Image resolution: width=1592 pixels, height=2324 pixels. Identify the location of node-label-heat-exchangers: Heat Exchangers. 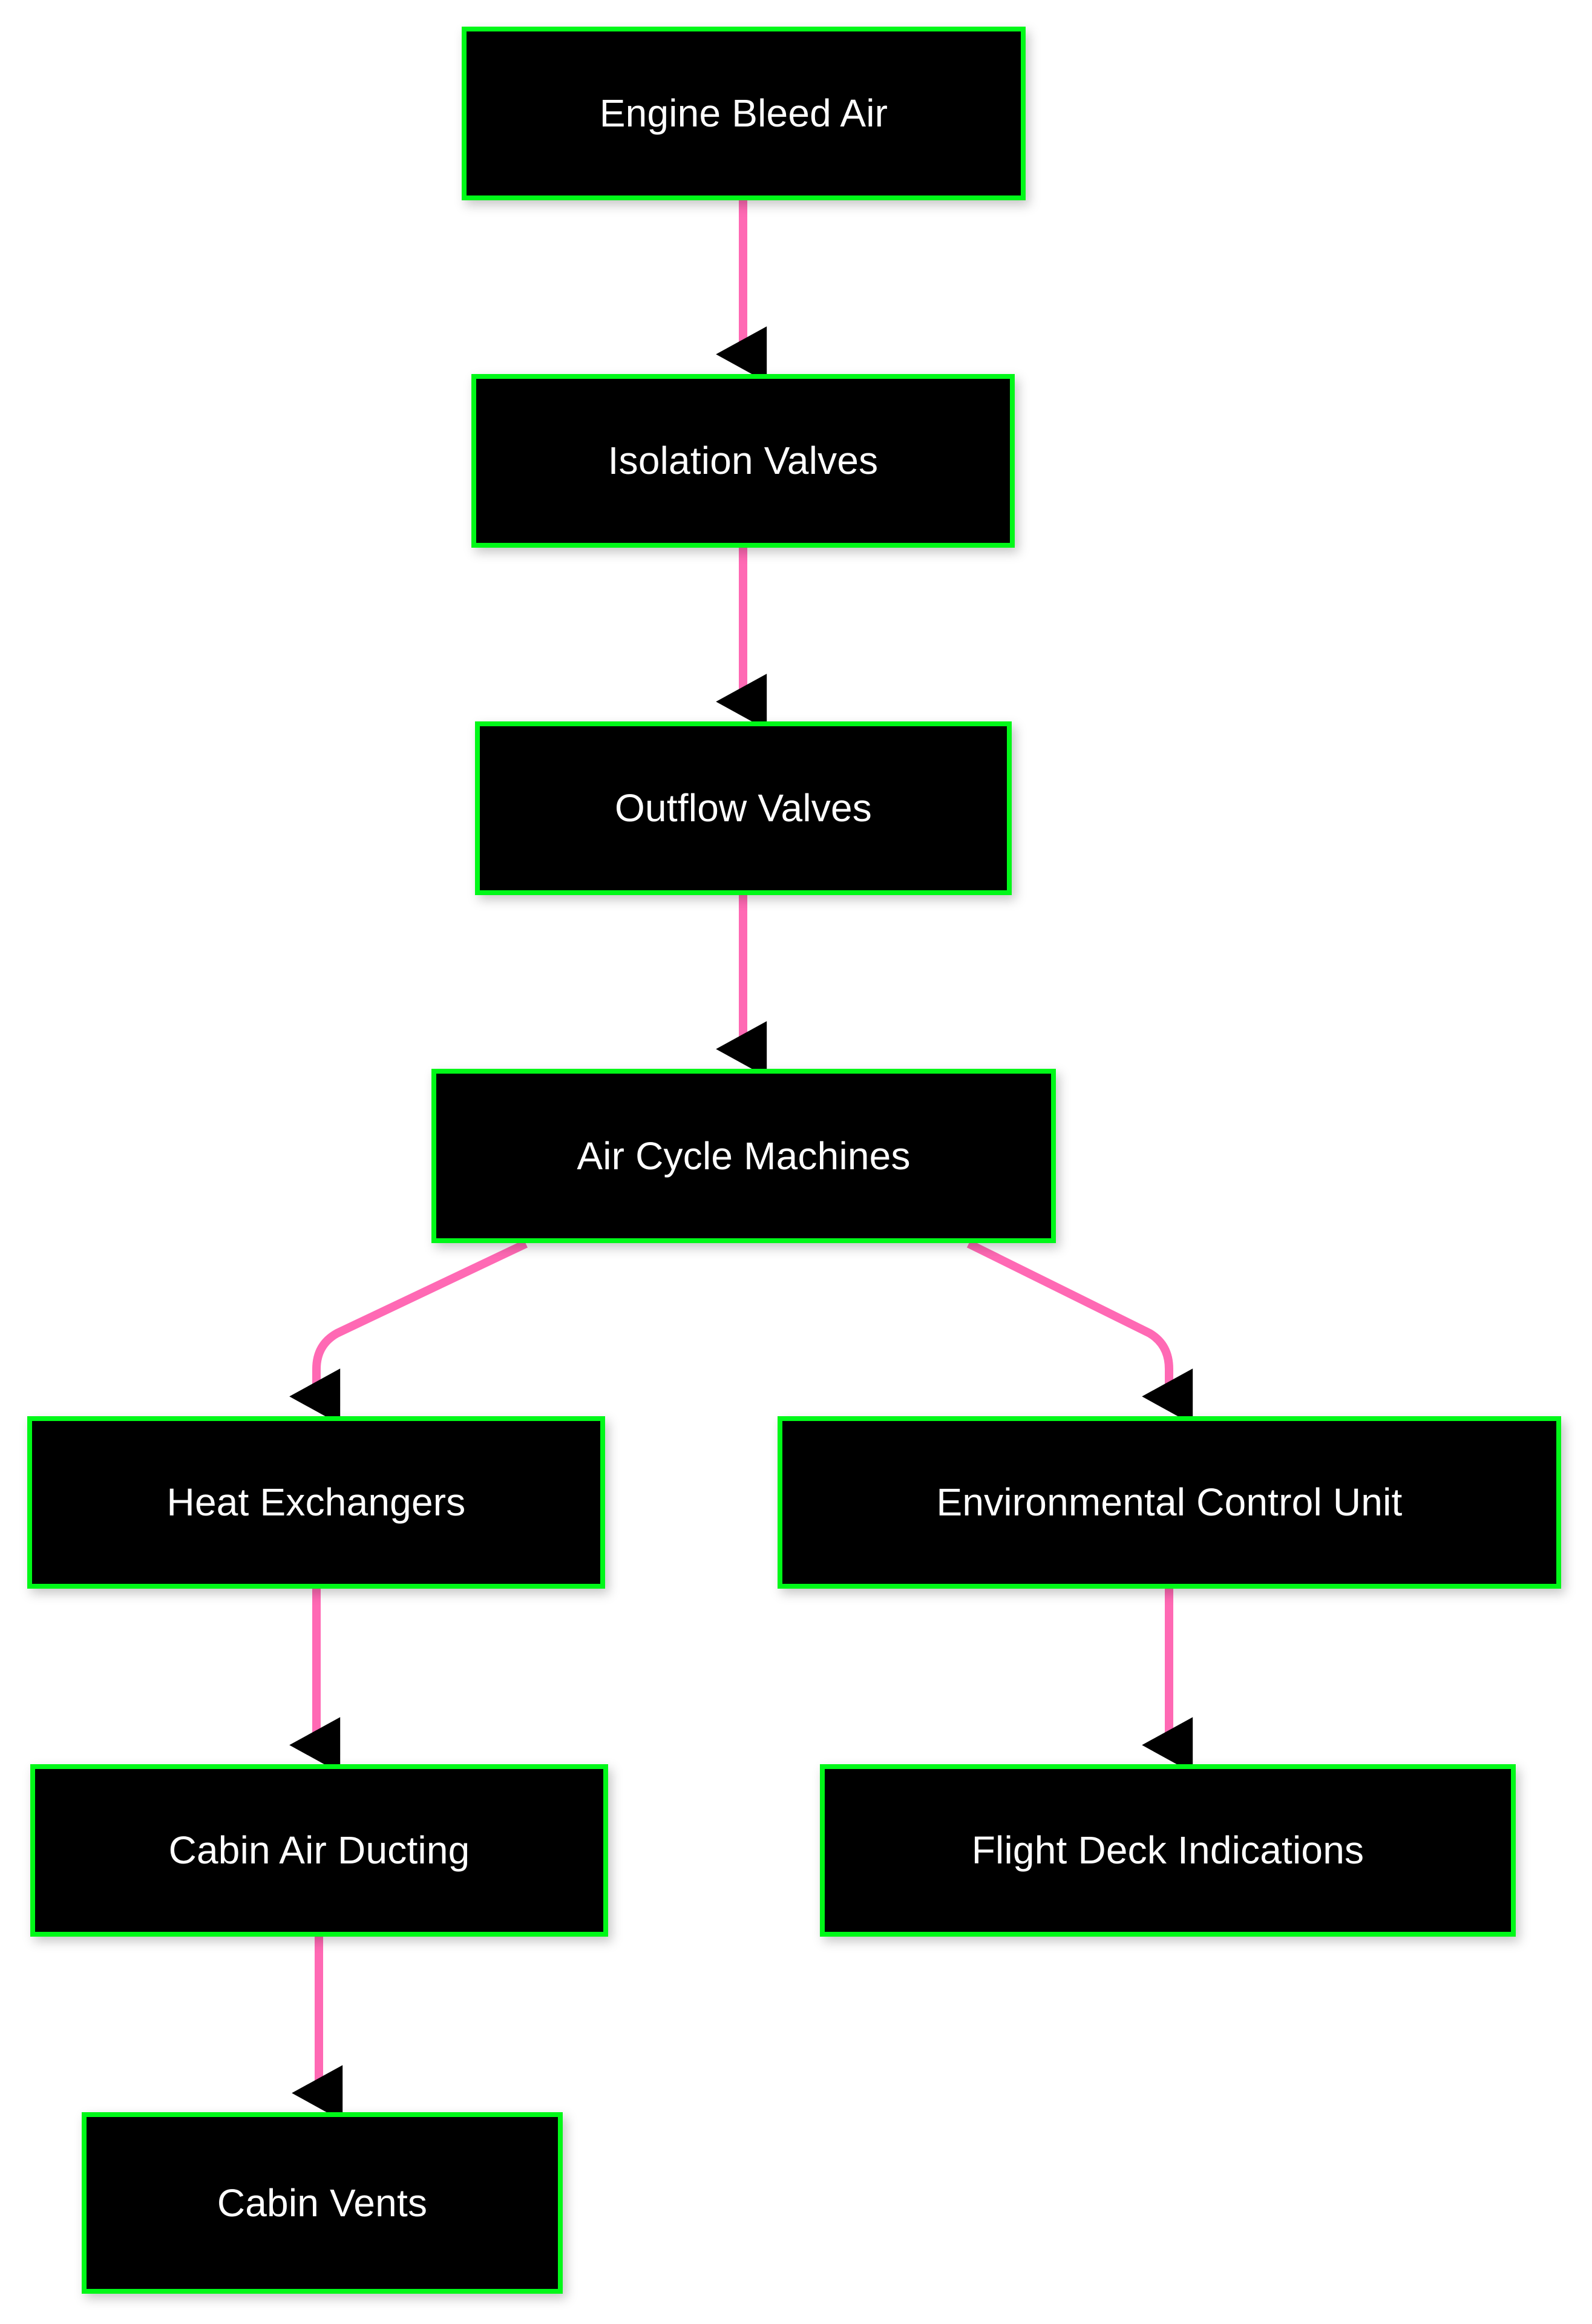
(316, 1503).